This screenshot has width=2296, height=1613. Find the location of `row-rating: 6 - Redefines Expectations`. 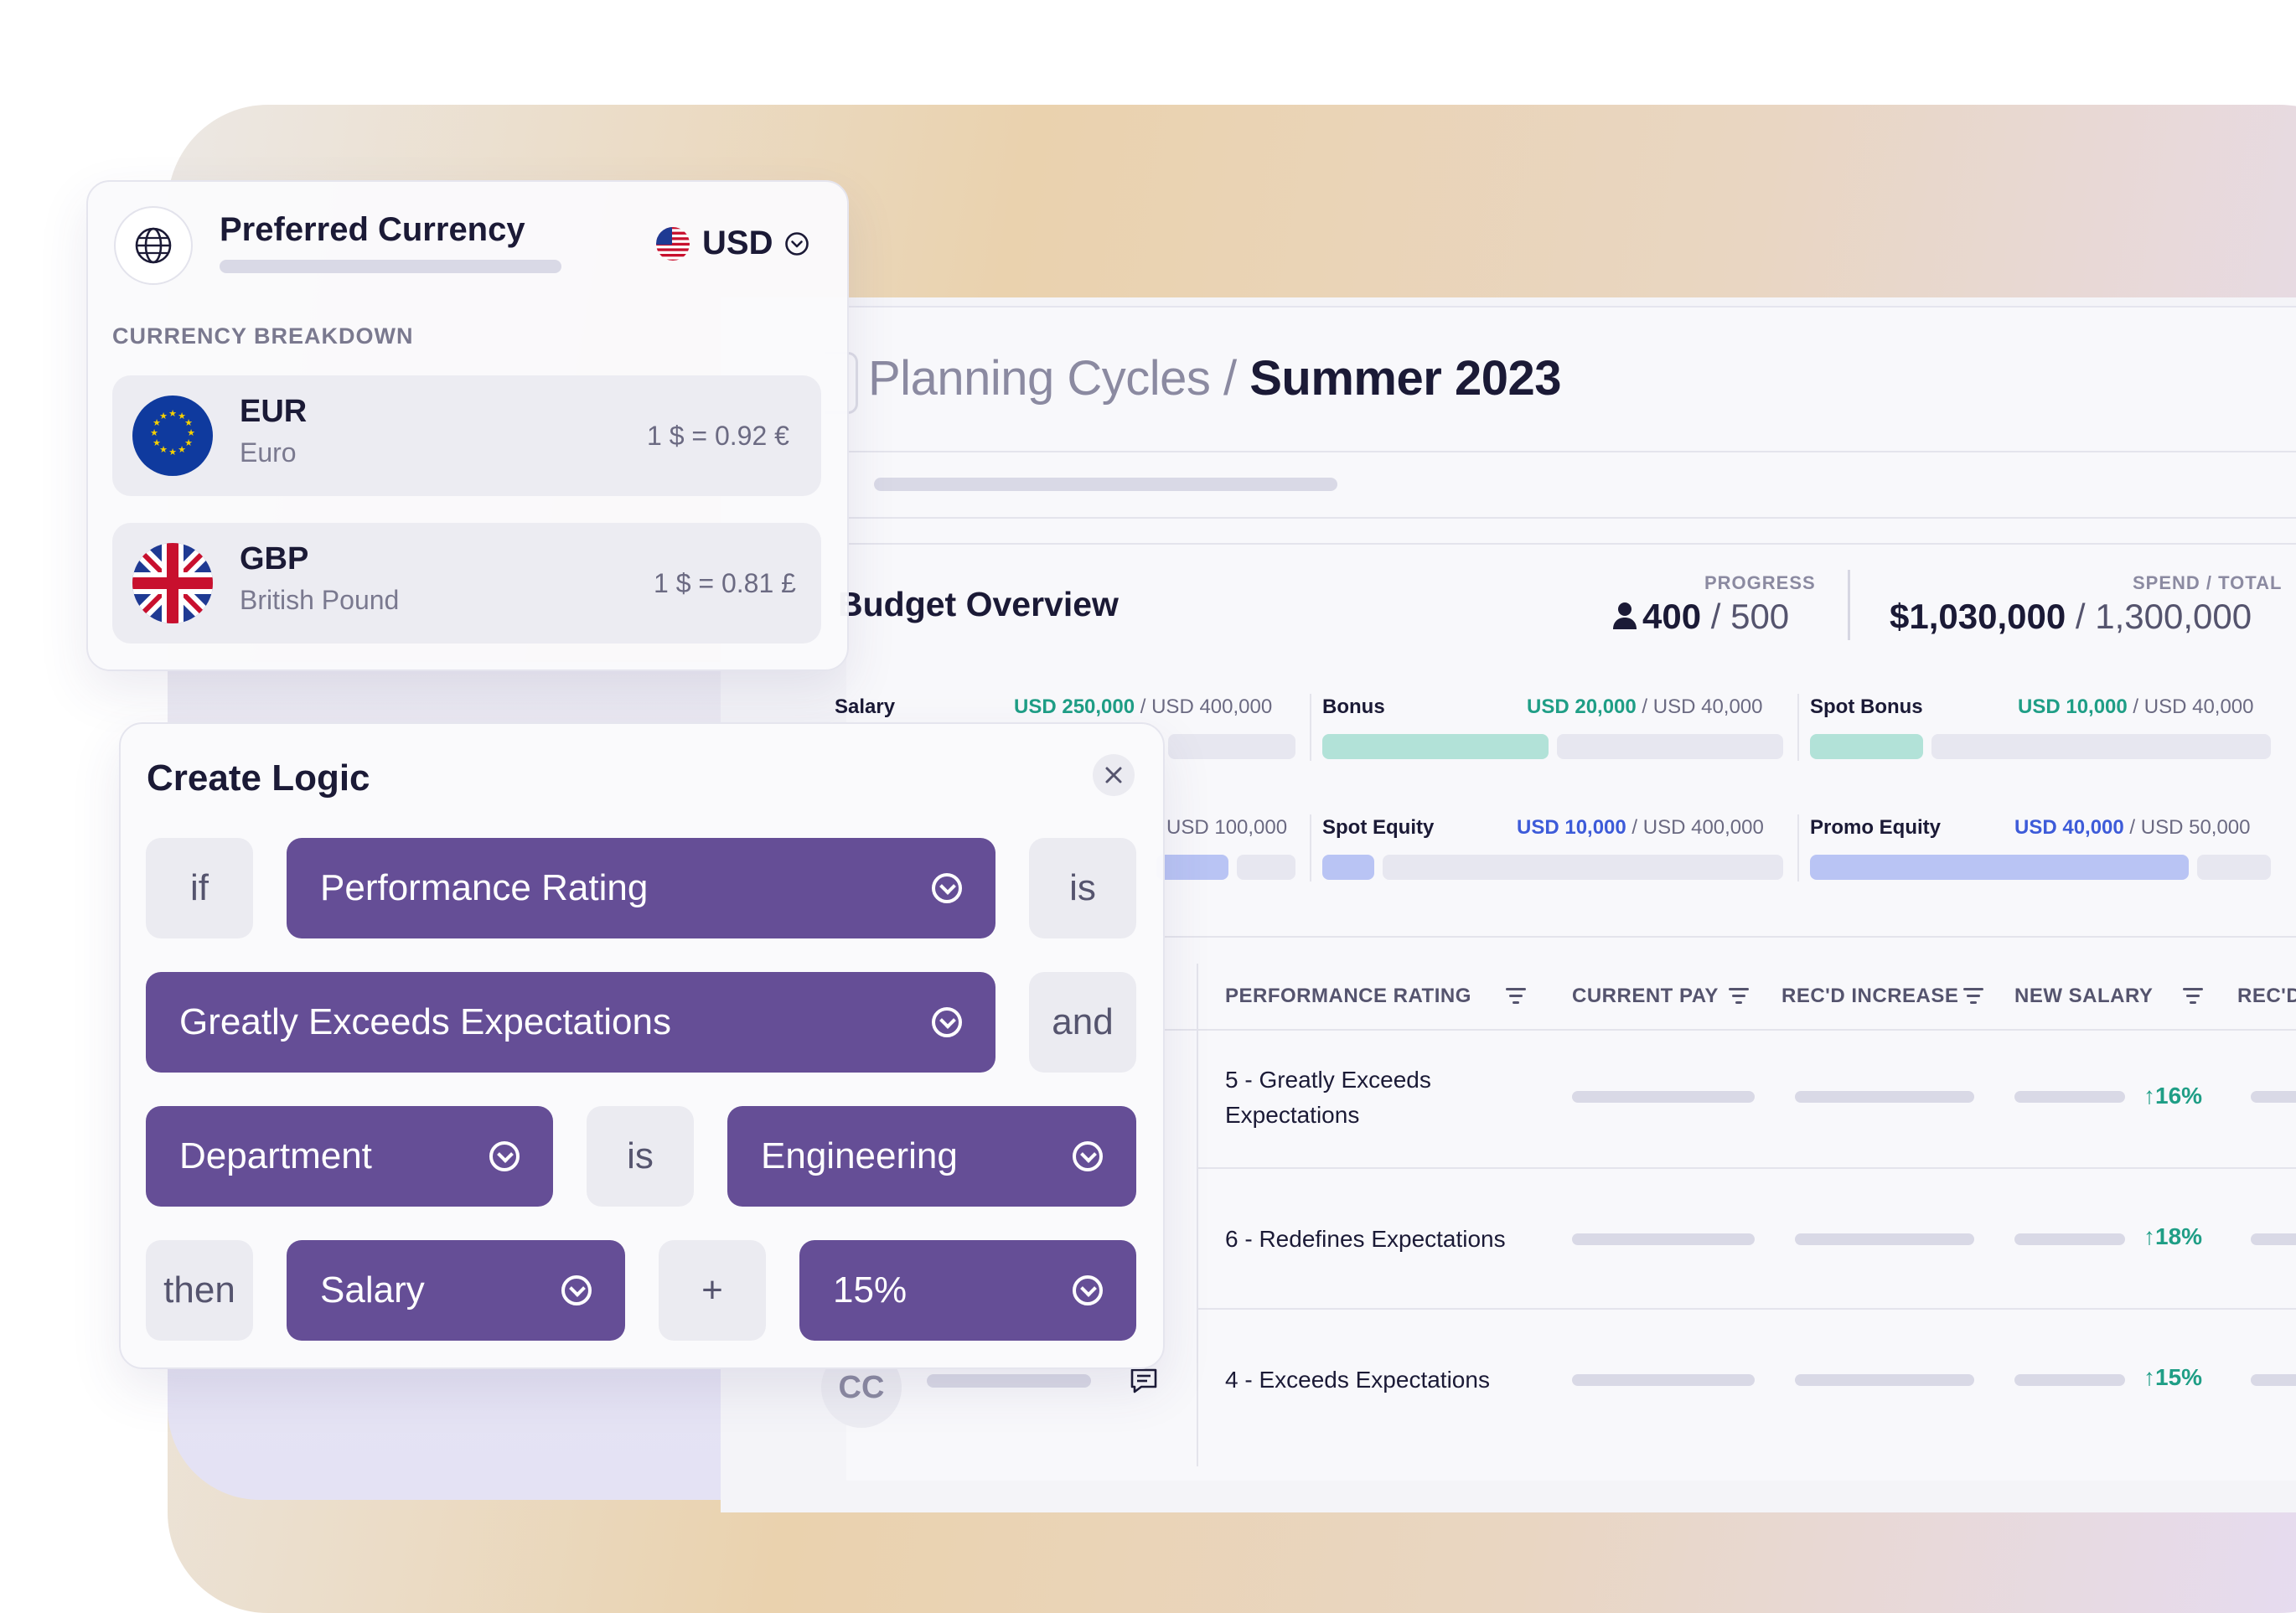

row-rating: 6 - Redefines Expectations is located at coordinates (1366, 1239).